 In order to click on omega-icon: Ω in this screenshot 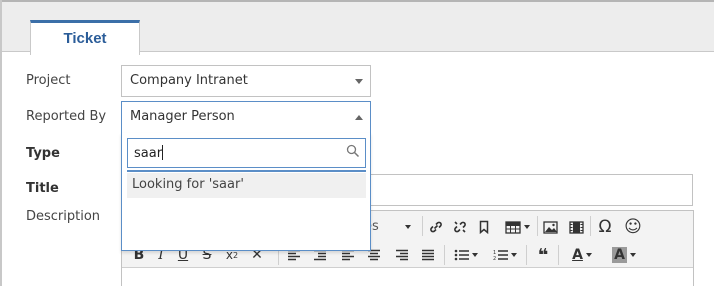, I will do `click(605, 227)`.